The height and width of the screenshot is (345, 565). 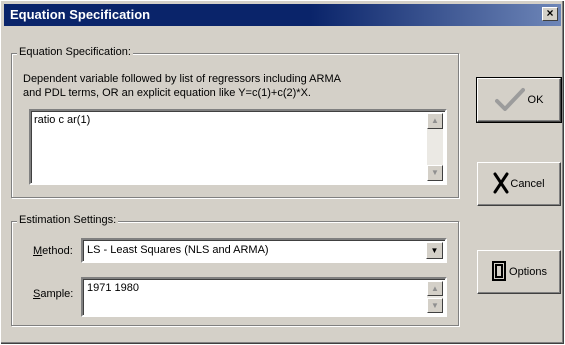 I want to click on checkmark-icon, so click(x=509, y=100).